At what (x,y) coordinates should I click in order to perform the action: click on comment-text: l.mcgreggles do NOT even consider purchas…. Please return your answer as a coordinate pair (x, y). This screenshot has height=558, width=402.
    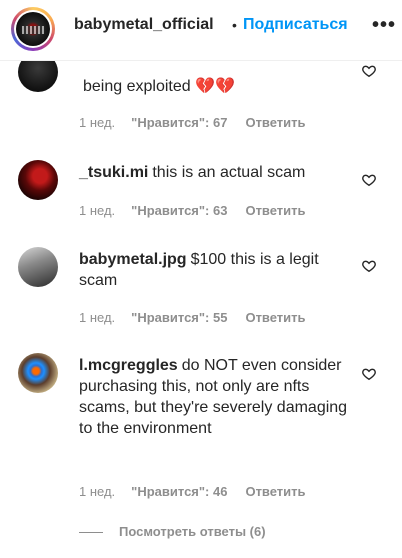
    Looking at the image, I should click on (216, 397).